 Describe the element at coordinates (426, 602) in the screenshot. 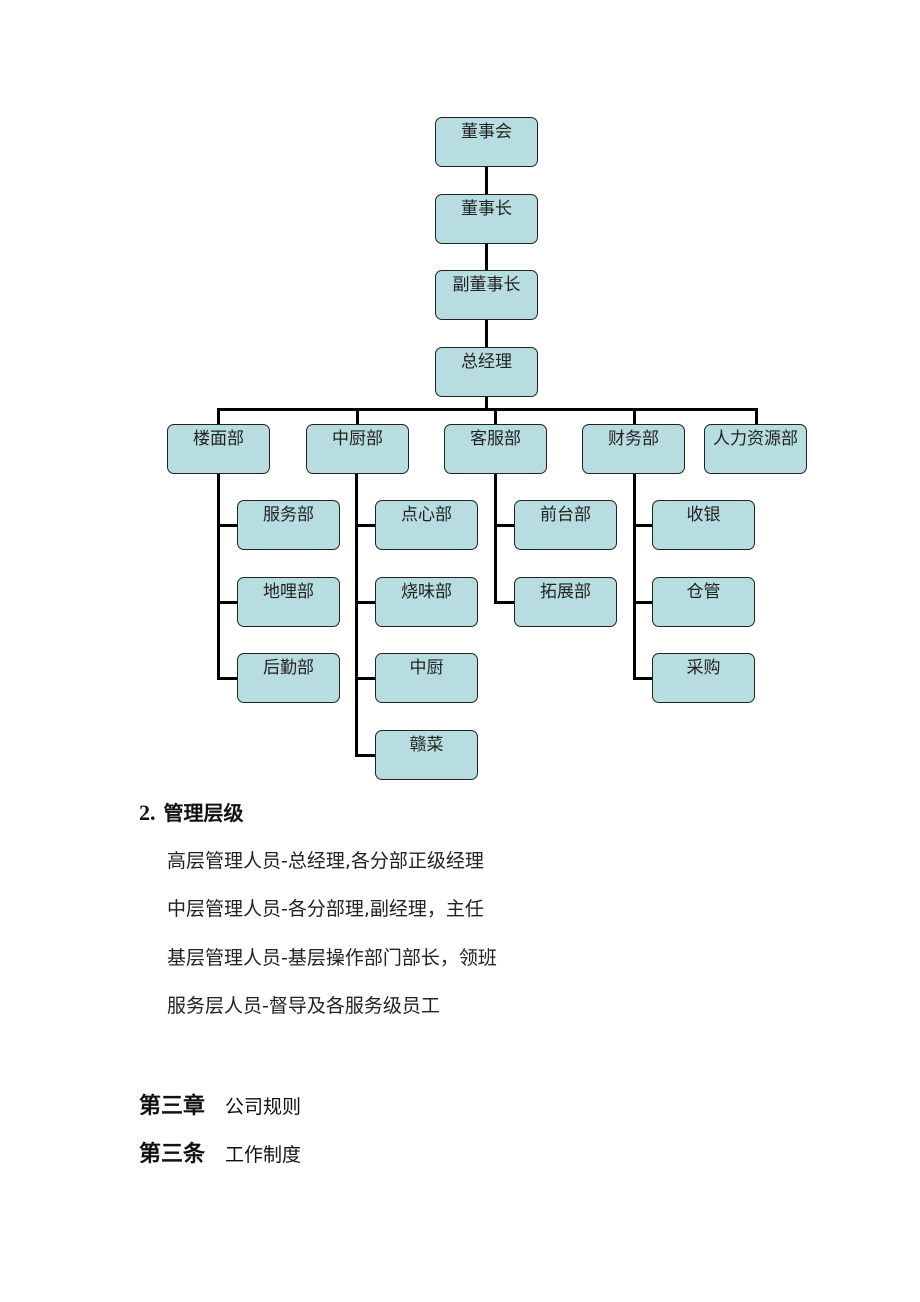

I see `sub-box: 烧味部` at that location.